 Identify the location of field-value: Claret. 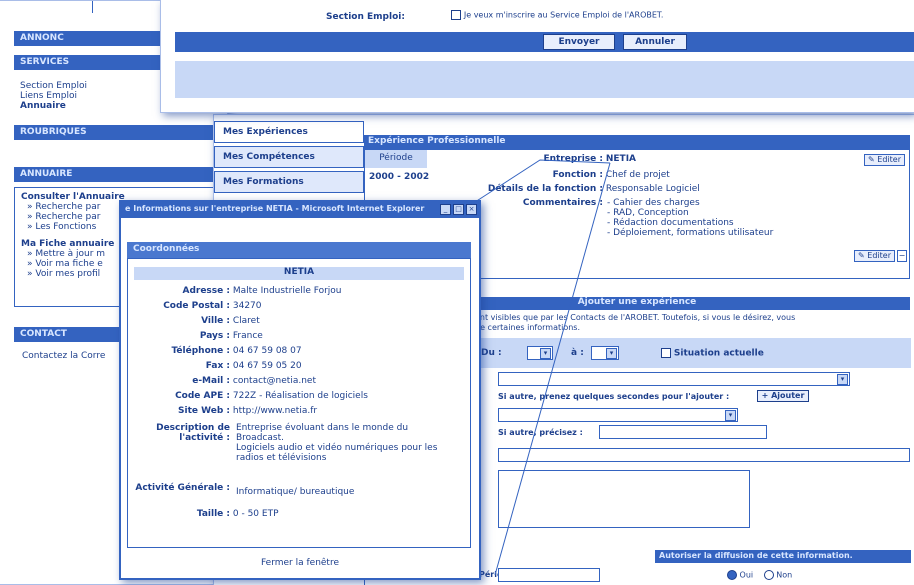
(246, 321).